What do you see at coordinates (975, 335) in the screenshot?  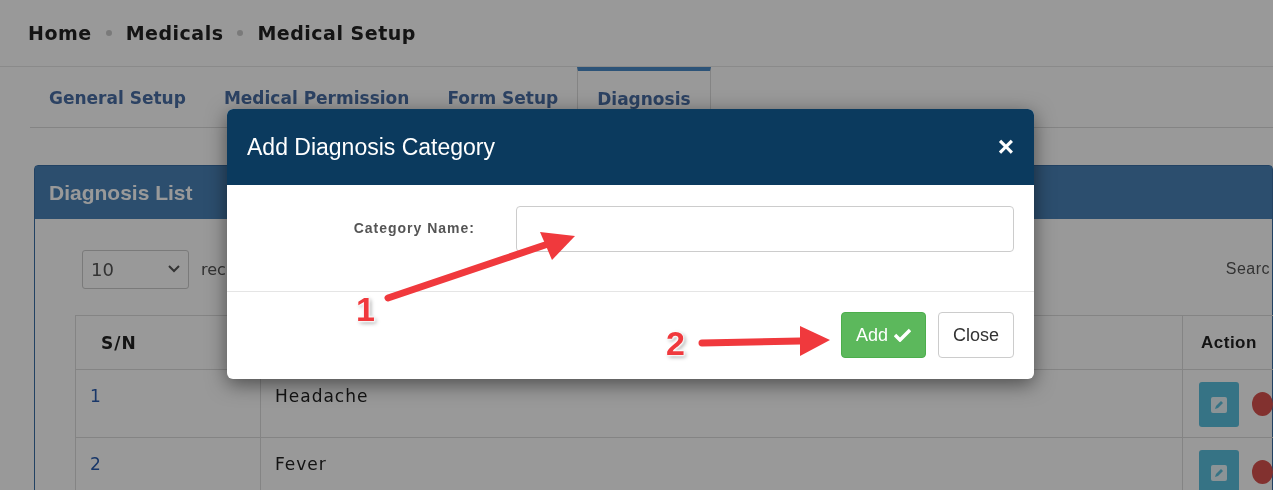 I see `close-button: Close` at bounding box center [975, 335].